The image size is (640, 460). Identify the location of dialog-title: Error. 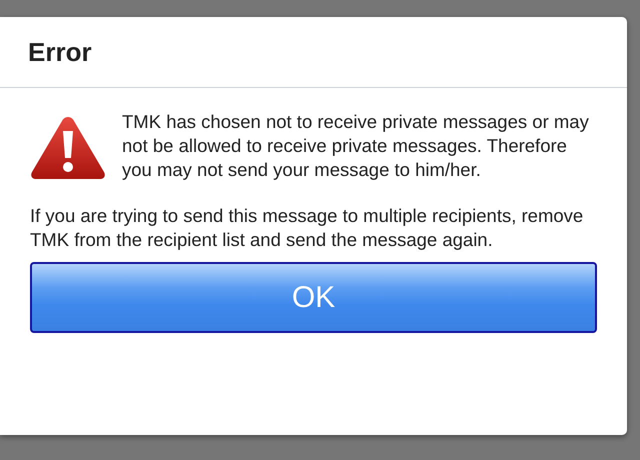
(60, 52).